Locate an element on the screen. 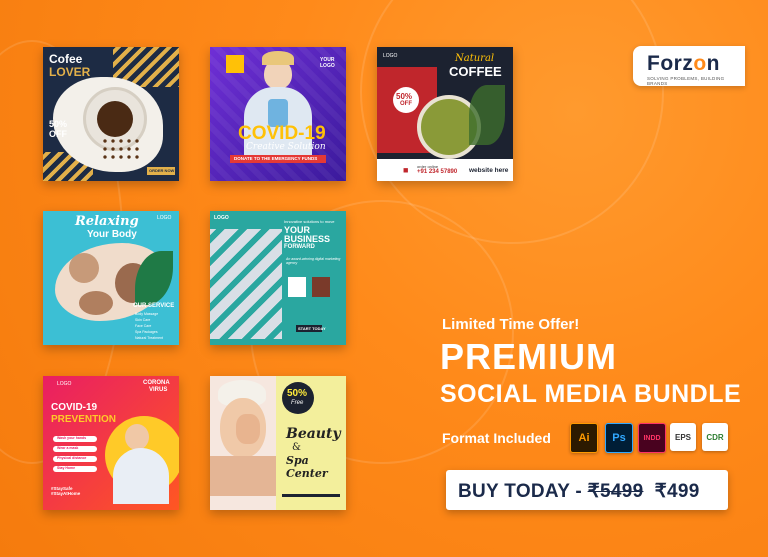 The image size is (768, 557). doctor-hair is located at coordinates (278, 58).